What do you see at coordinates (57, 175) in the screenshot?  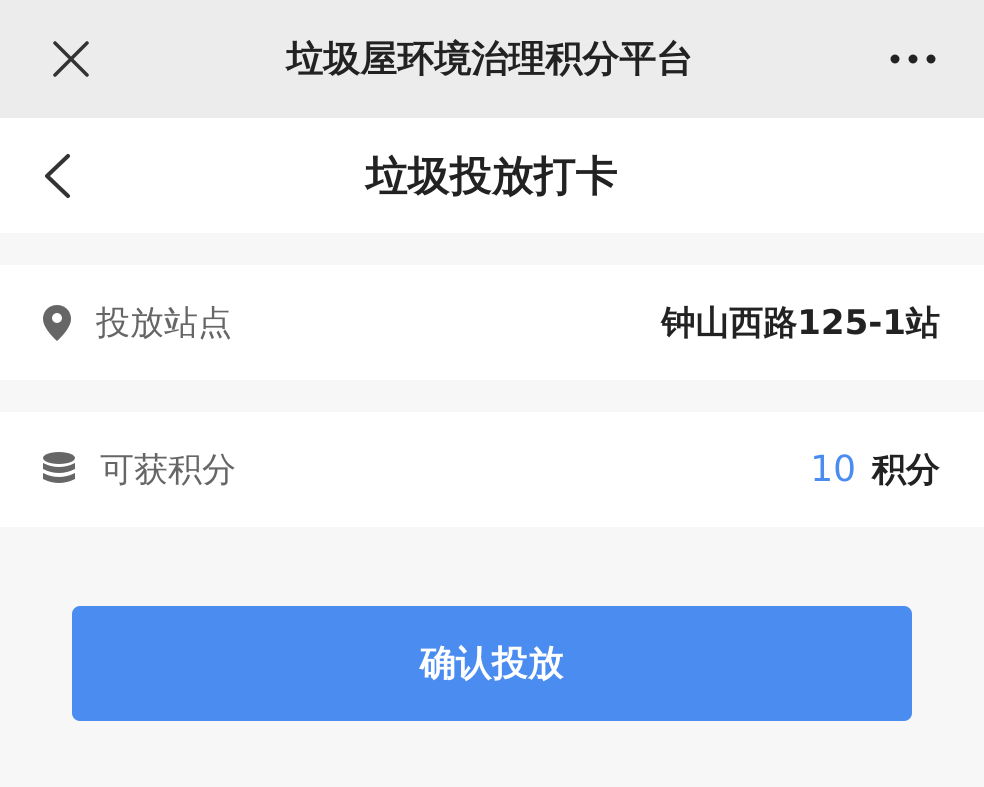 I see `back-icon` at bounding box center [57, 175].